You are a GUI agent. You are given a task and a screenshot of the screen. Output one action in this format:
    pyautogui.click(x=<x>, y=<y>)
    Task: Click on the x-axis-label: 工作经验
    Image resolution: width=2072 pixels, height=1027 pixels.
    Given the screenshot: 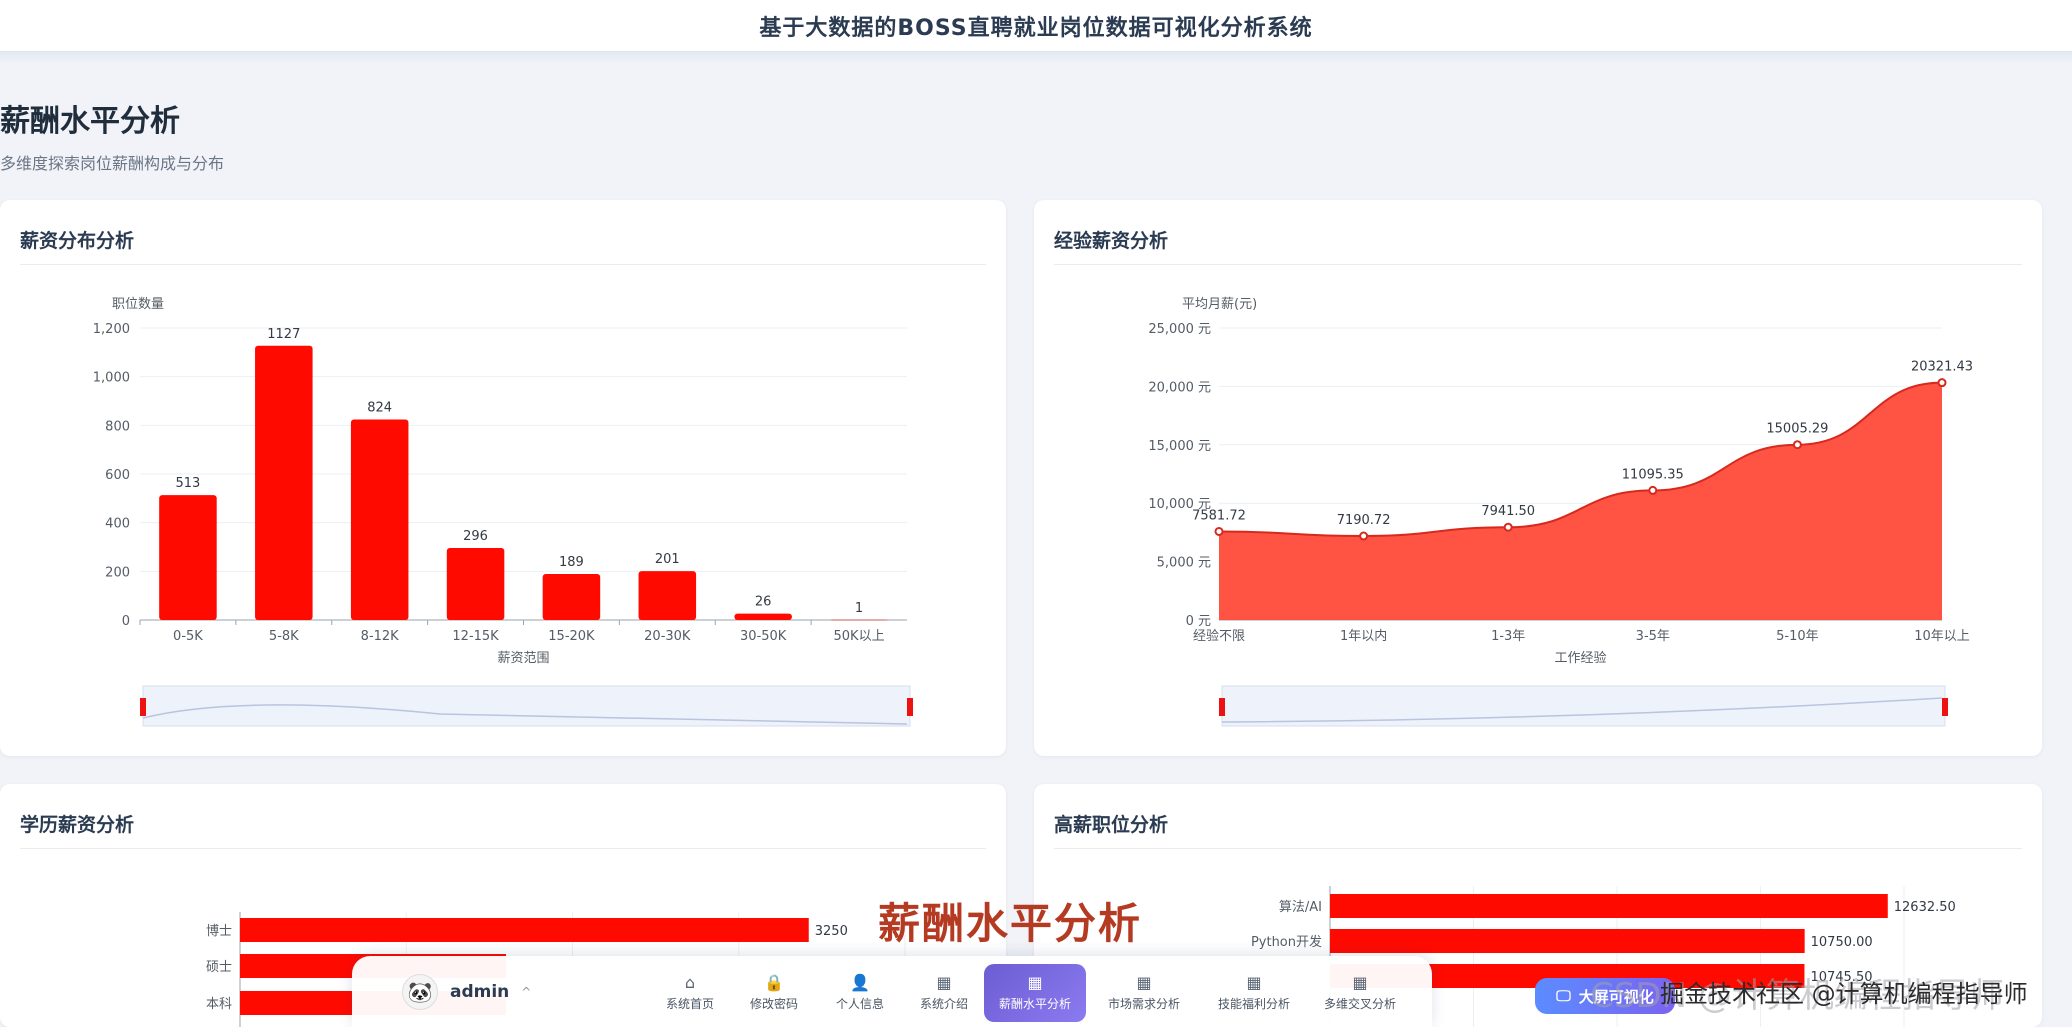 What is the action you would take?
    pyautogui.click(x=1580, y=658)
    